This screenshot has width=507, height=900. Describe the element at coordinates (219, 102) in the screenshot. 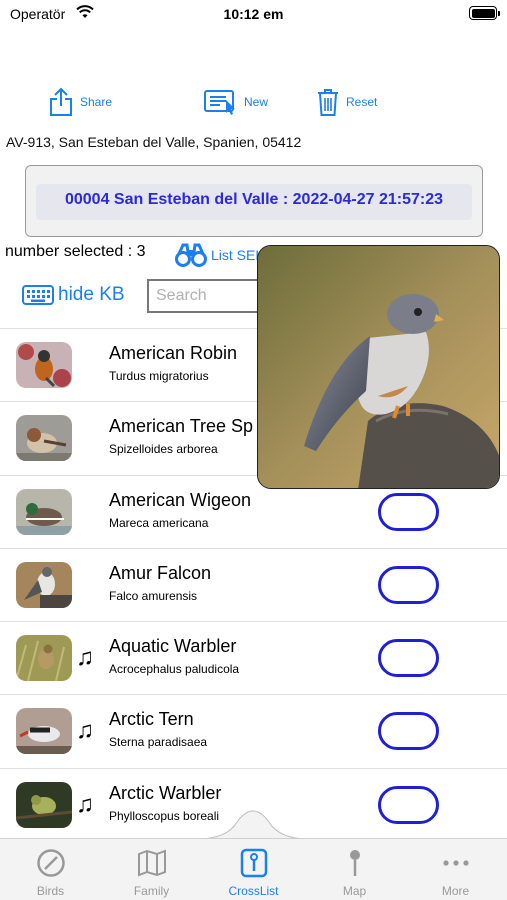

I see `new-note-icon` at that location.